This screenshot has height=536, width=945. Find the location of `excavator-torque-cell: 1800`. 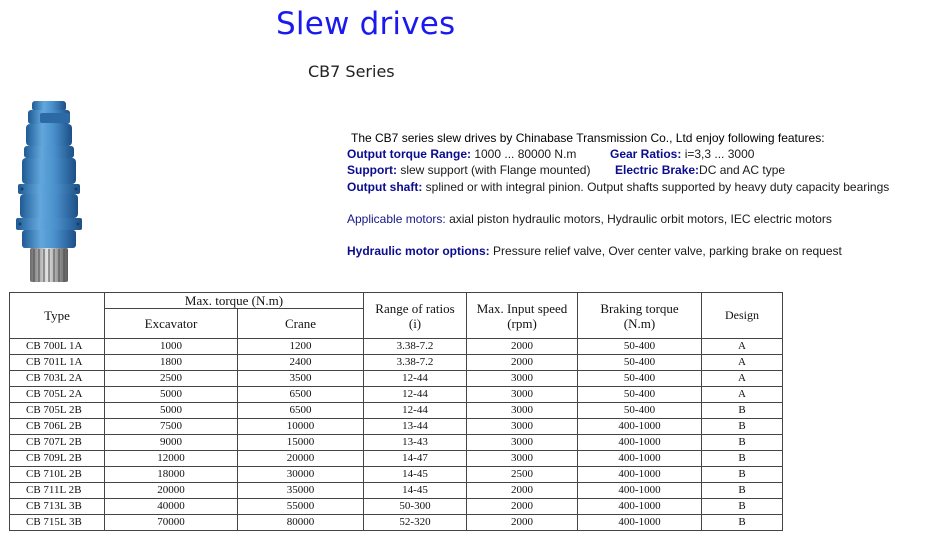

excavator-torque-cell: 1800 is located at coordinates (171, 362).